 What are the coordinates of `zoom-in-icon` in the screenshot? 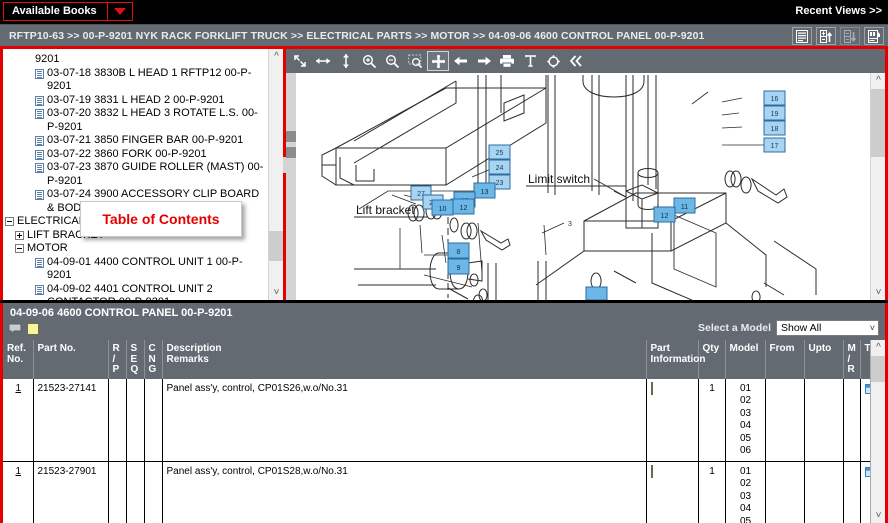 It's located at (369, 61).